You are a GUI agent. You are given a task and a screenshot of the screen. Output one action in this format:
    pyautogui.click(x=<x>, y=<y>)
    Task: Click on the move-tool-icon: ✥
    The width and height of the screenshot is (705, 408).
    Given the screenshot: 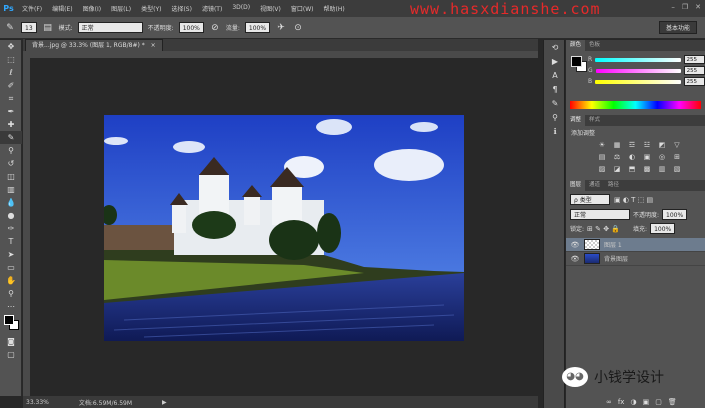 What is the action you would take?
    pyautogui.click(x=11, y=46)
    